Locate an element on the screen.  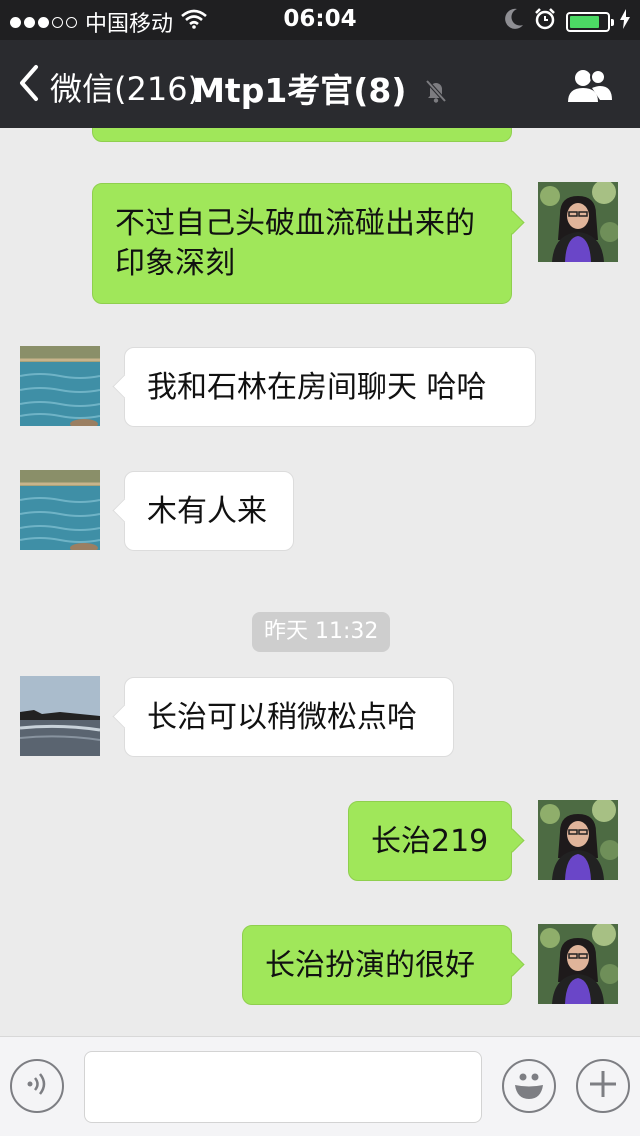
message-bubble: 长治可以稍微松点哈 is located at coordinates (289, 717).